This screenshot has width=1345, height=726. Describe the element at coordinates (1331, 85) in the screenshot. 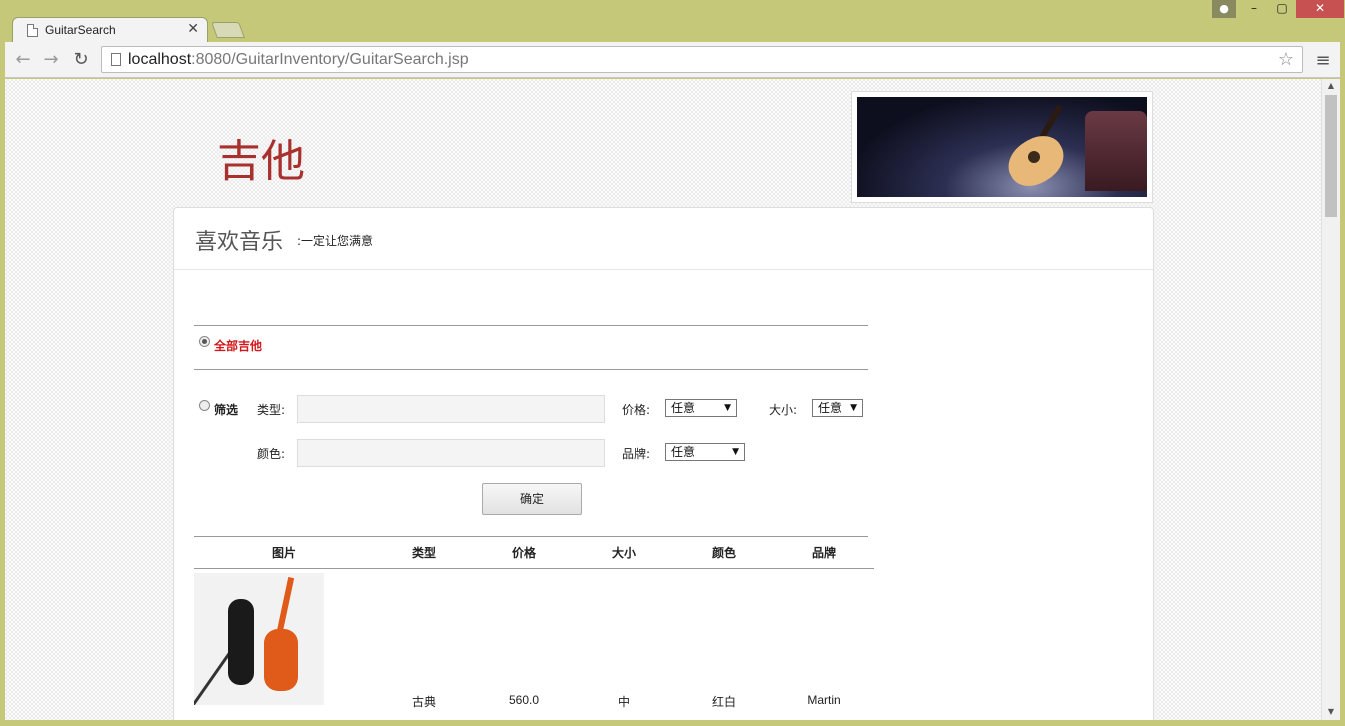

I see `scroll-up-arrow-icon: ▲` at that location.